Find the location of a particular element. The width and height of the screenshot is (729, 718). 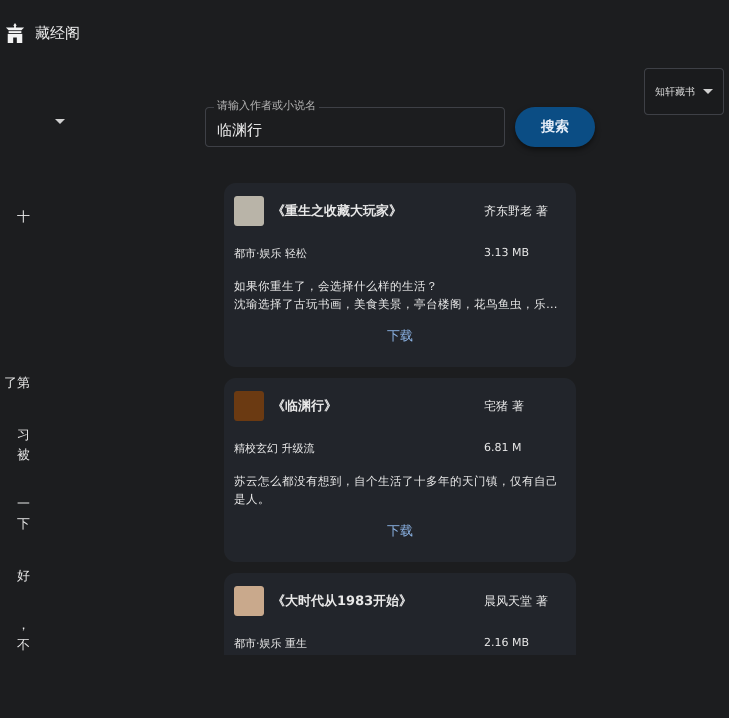

source-dropdown: 知轩藏书 is located at coordinates (684, 91).